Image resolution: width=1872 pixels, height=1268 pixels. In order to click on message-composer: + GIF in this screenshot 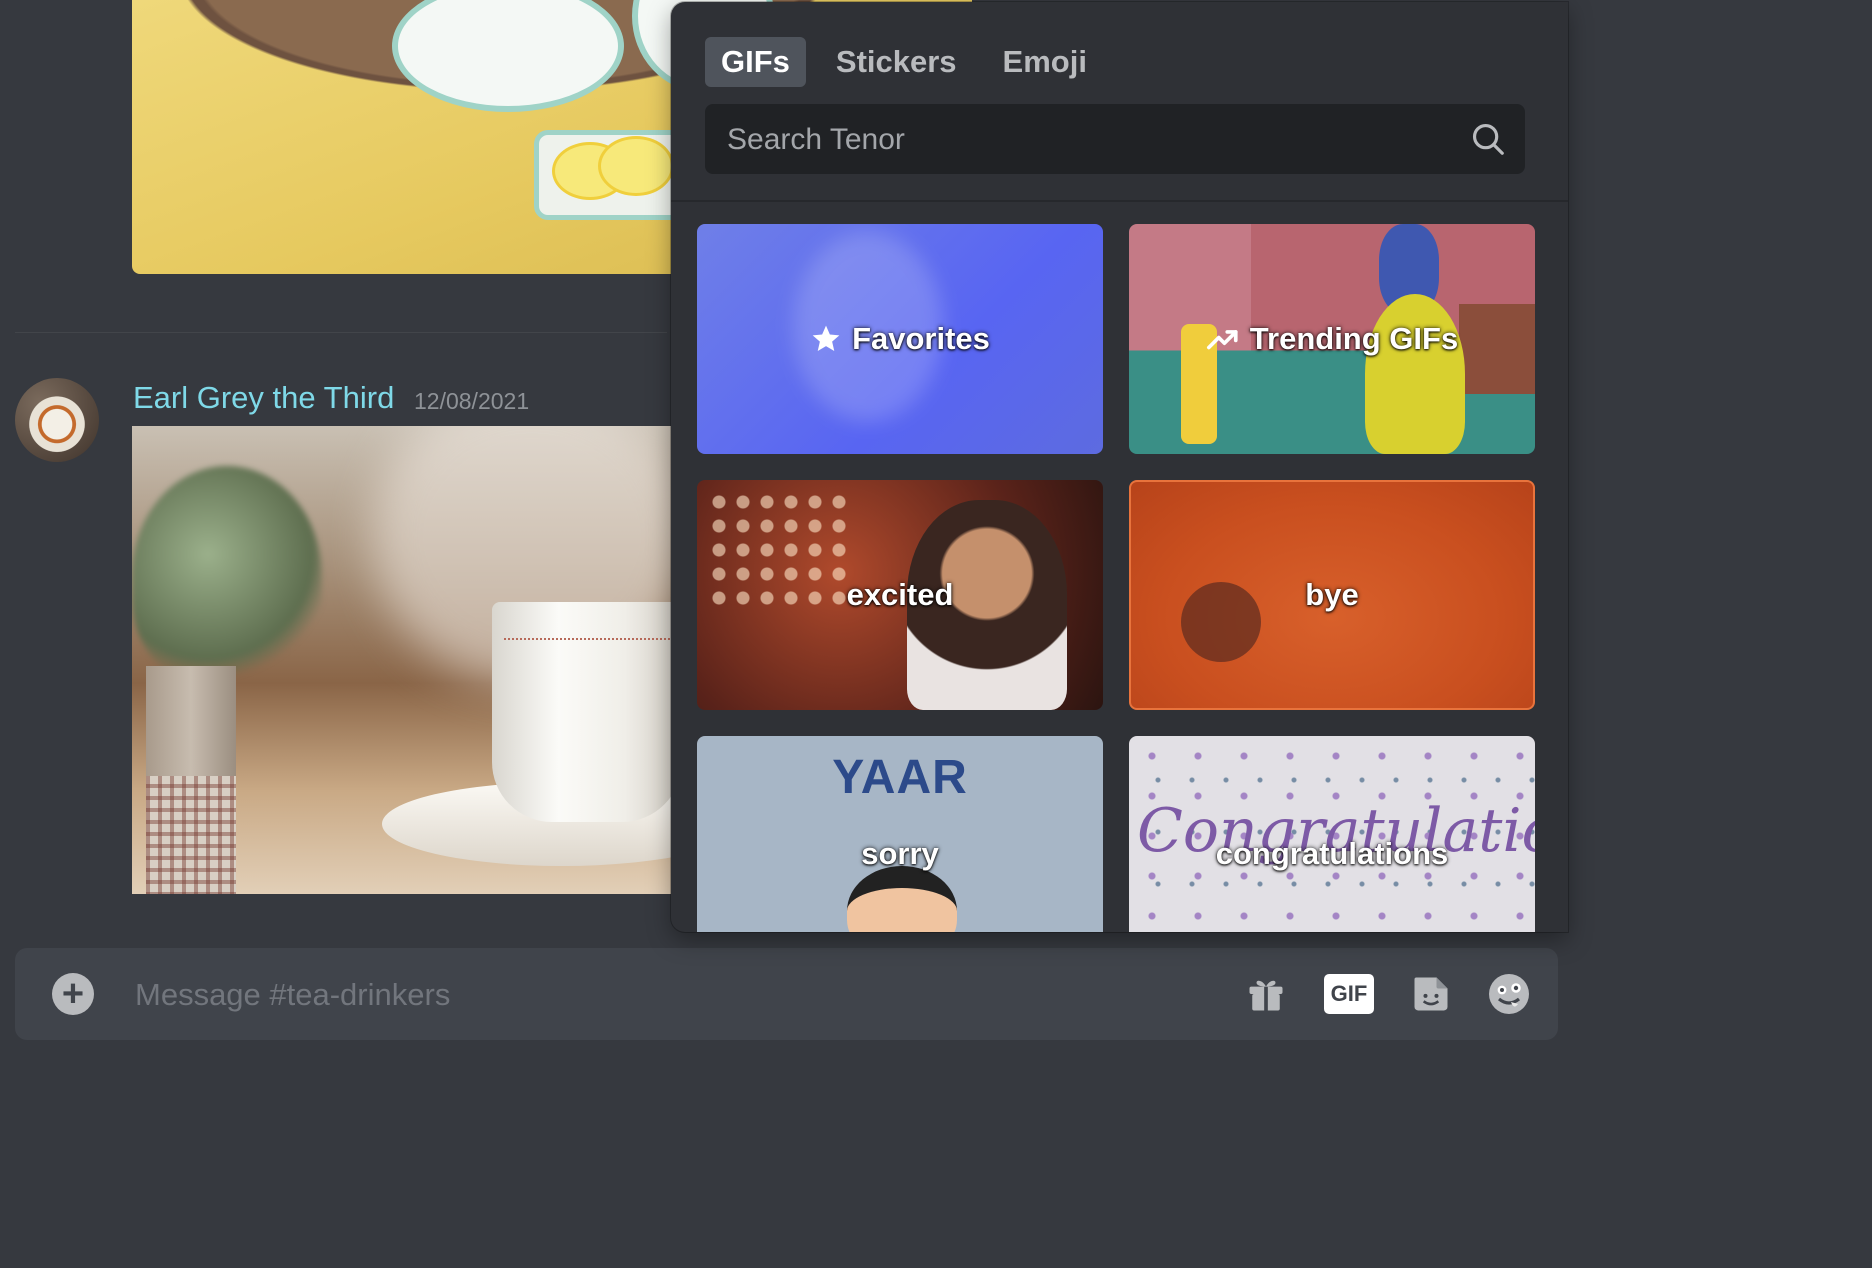, I will do `click(786, 994)`.